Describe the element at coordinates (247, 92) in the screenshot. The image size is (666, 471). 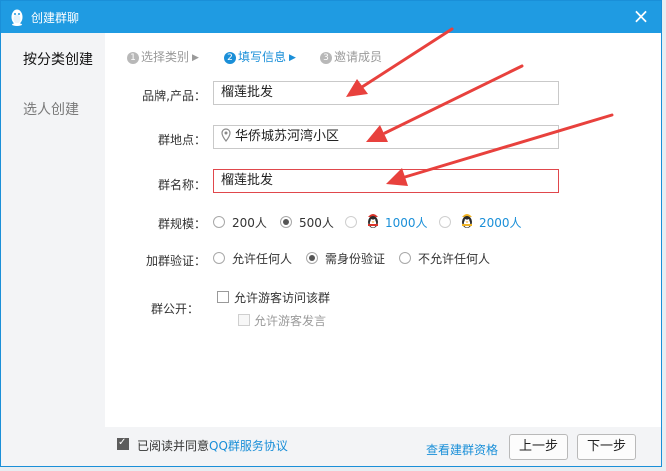
I see `brand-input-value: 榴莲批发` at that location.